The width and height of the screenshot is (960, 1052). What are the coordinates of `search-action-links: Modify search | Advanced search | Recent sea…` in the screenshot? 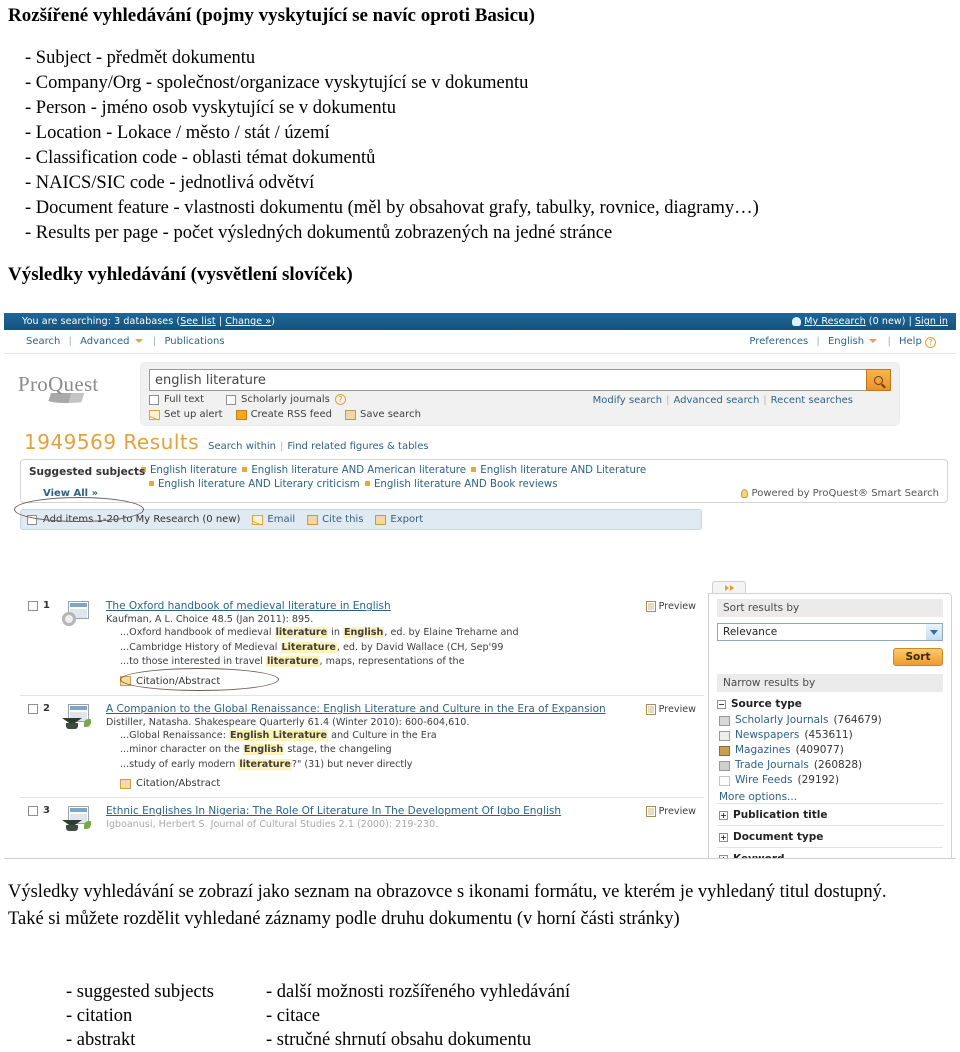 It's located at (723, 400).